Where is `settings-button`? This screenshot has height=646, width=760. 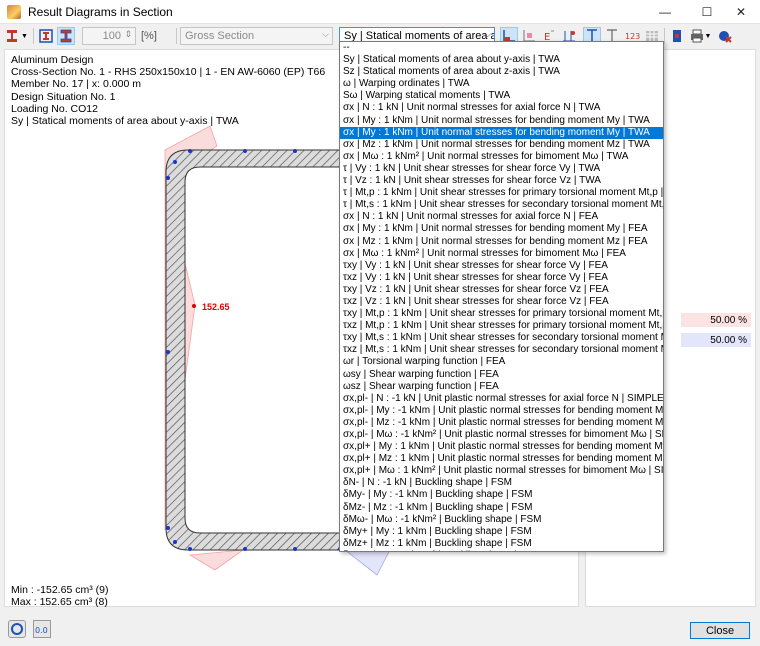
settings-button is located at coordinates (725, 36).